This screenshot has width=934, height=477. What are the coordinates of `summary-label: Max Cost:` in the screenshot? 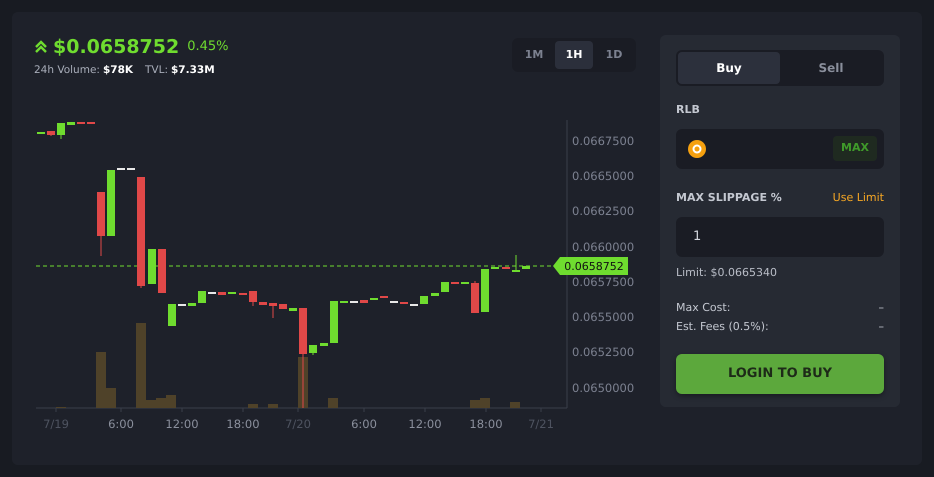 It's located at (703, 308).